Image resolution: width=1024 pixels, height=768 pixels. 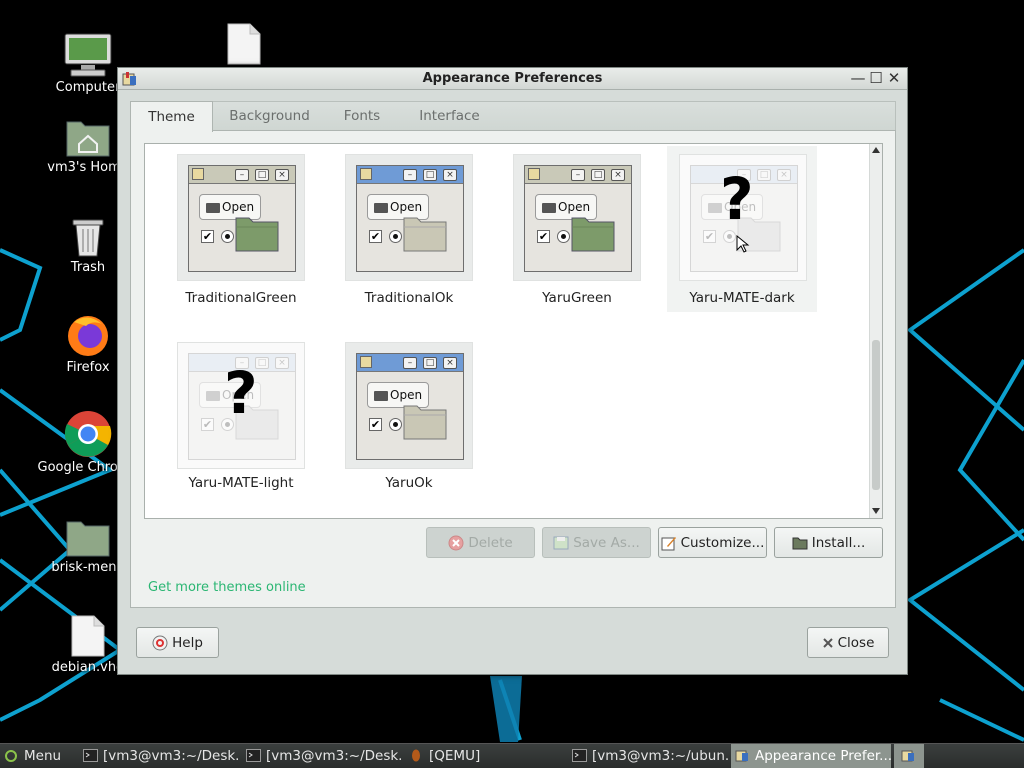 What do you see at coordinates (827, 642) in the screenshot?
I see `close-icon` at bounding box center [827, 642].